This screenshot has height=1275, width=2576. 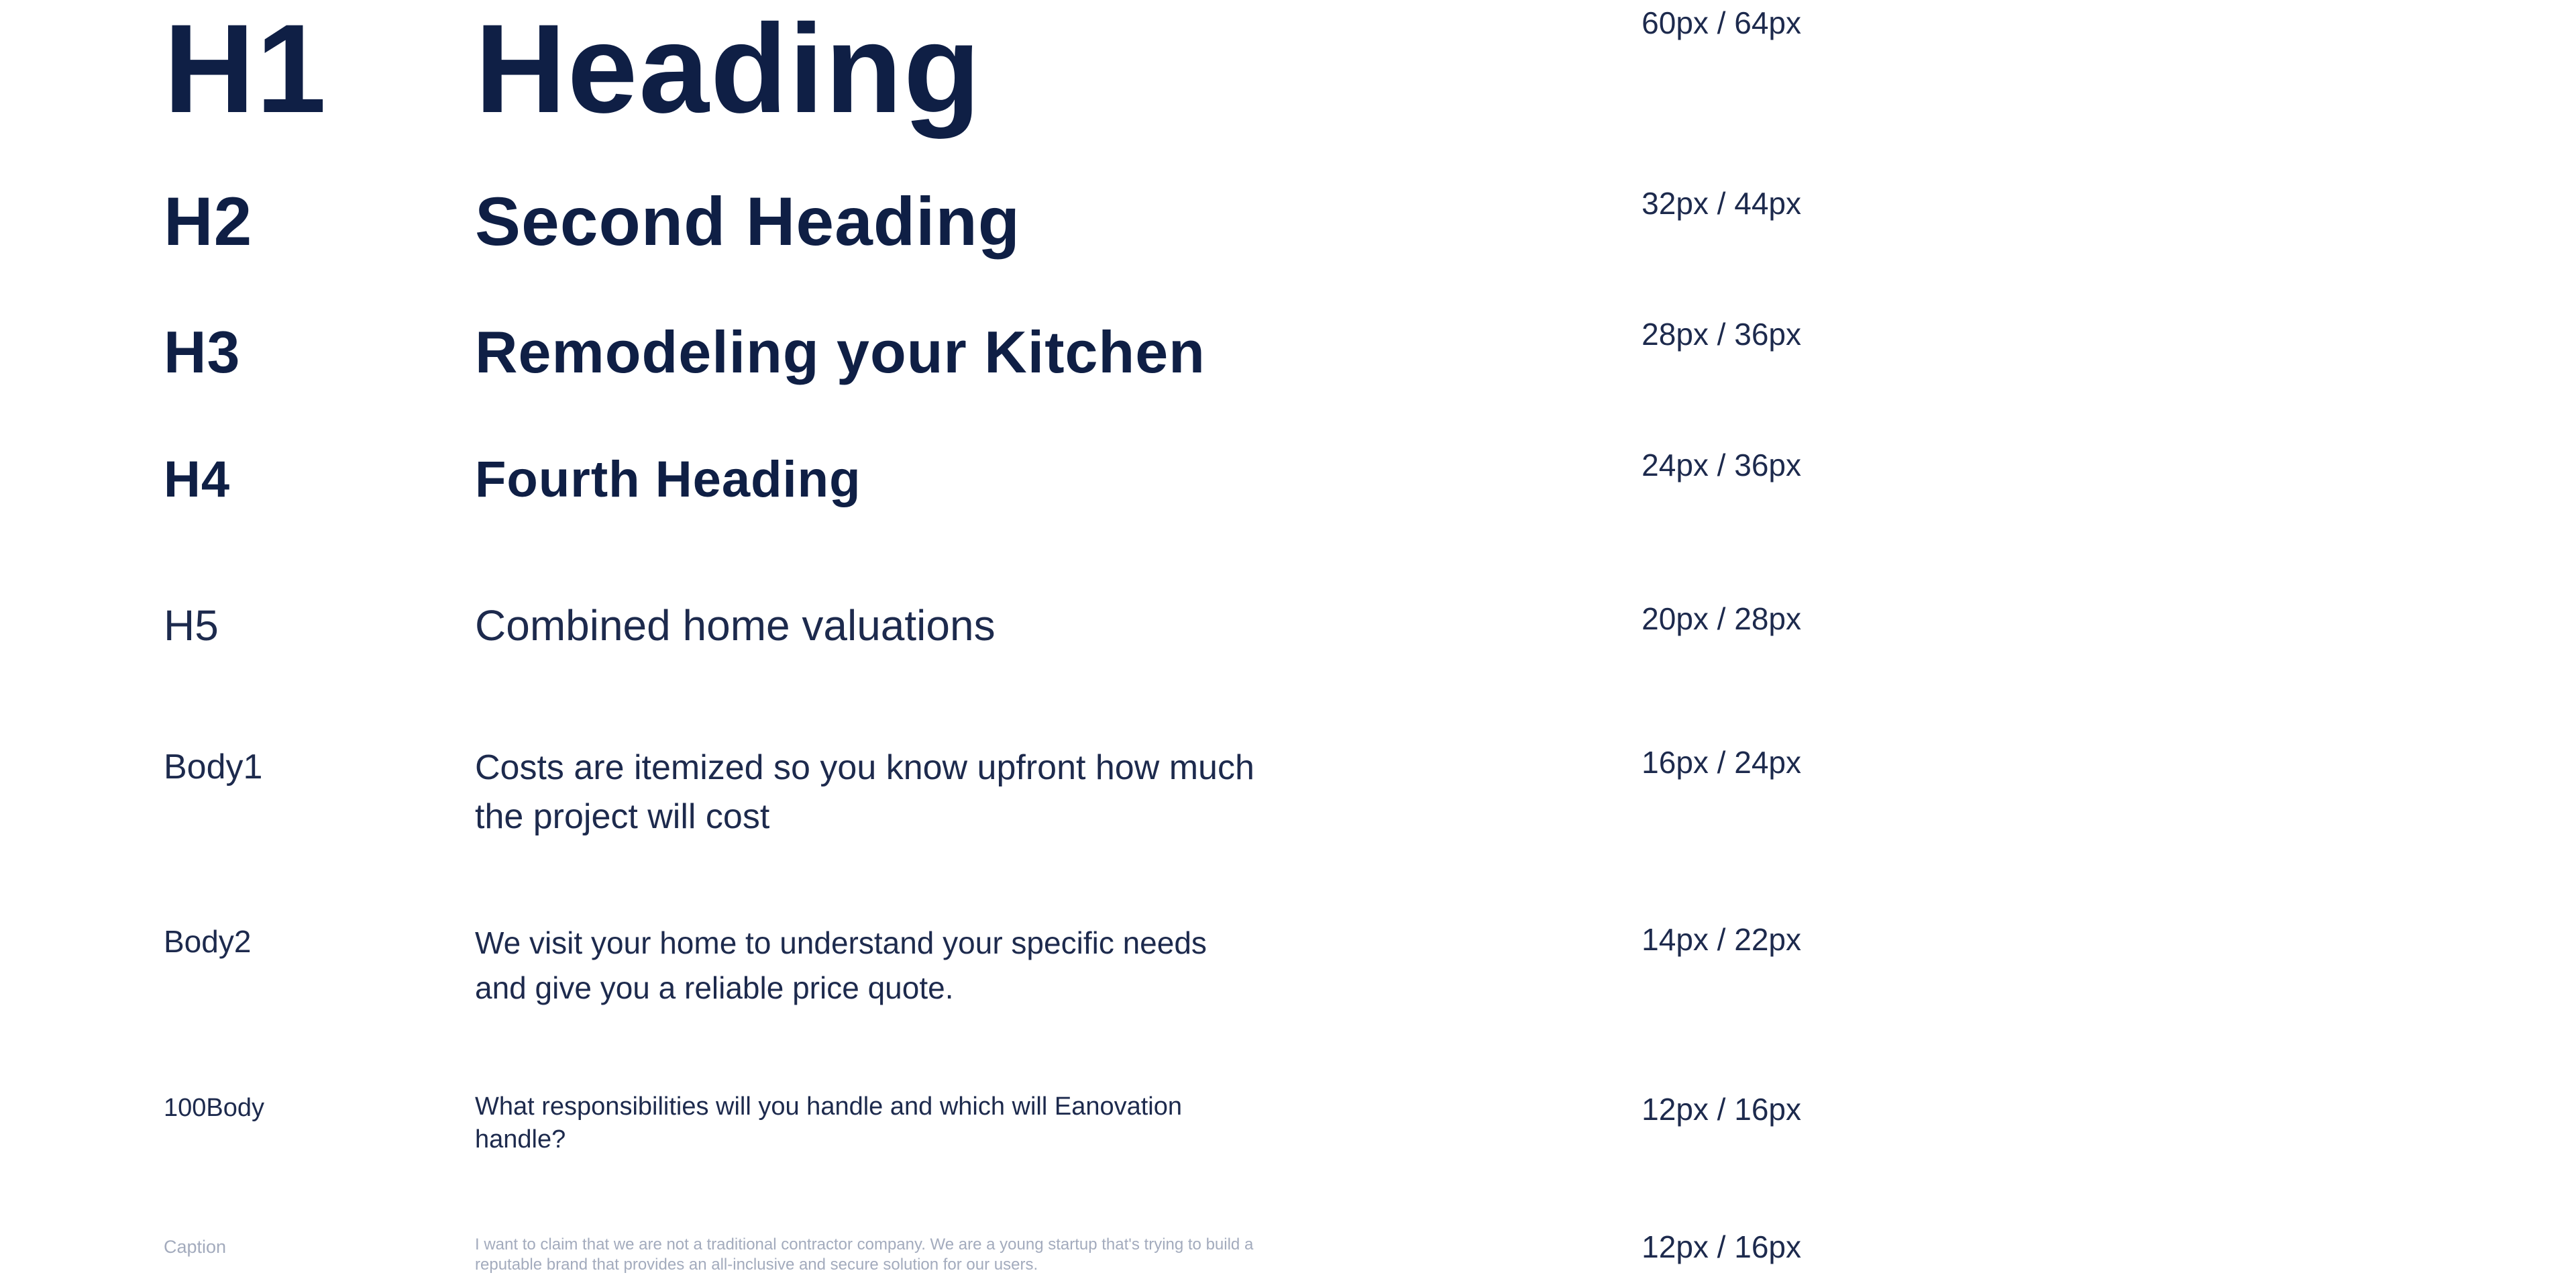 What do you see at coordinates (1721, 939) in the screenshot?
I see `size-spec-body2: 14px / 22px` at bounding box center [1721, 939].